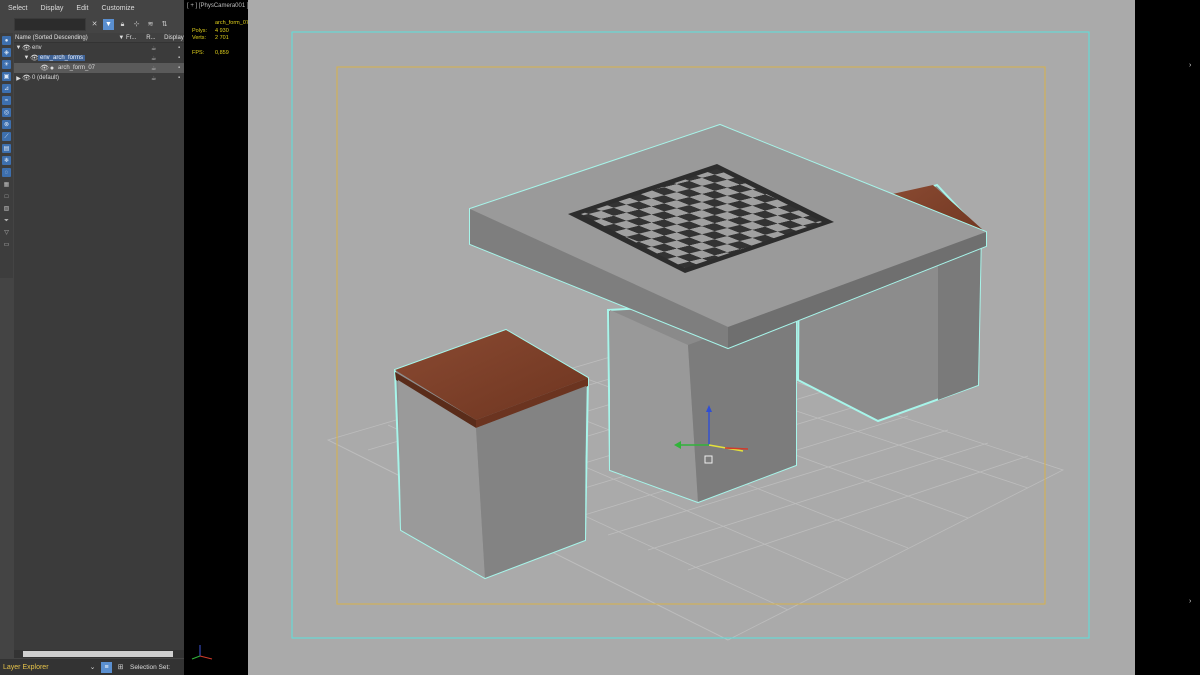 This screenshot has width=1200, height=675. I want to click on stats-verts-value: 2 701, so click(222, 38).